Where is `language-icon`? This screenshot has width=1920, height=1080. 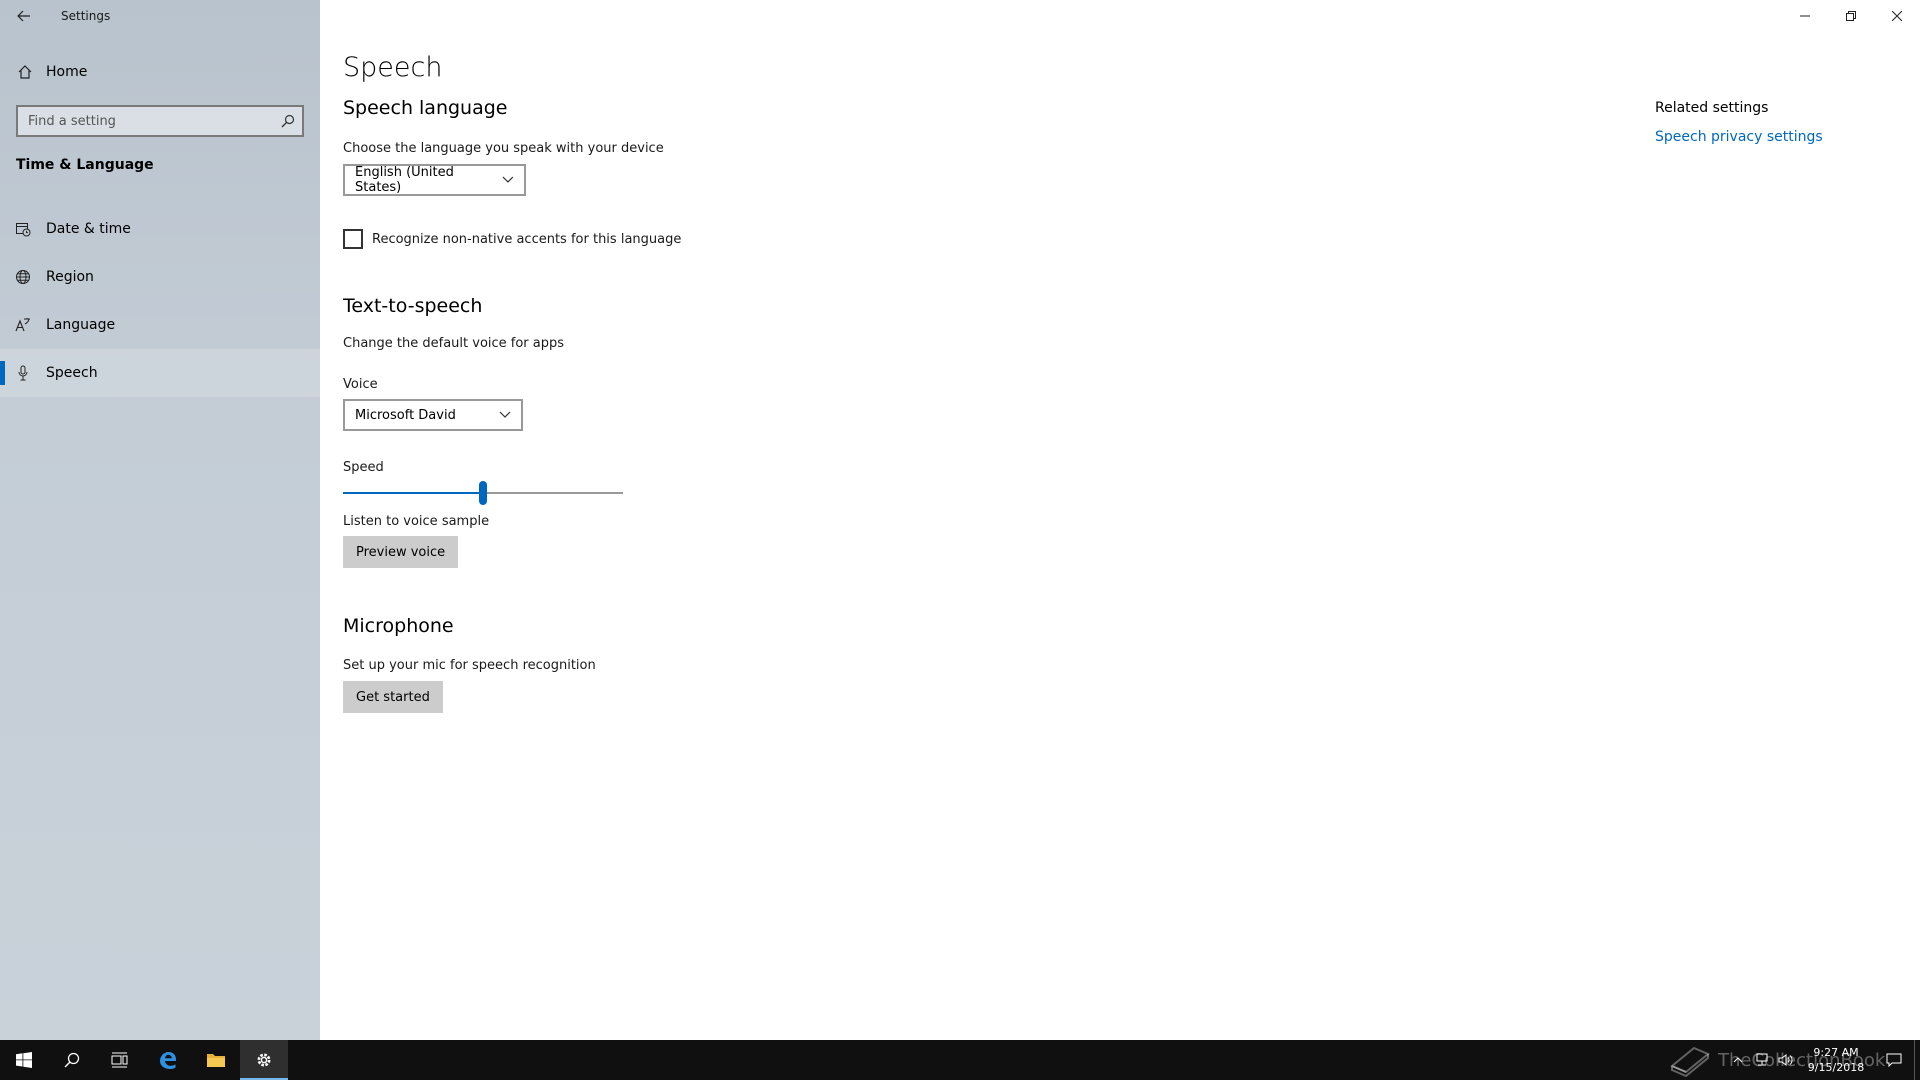 language-icon is located at coordinates (23, 325).